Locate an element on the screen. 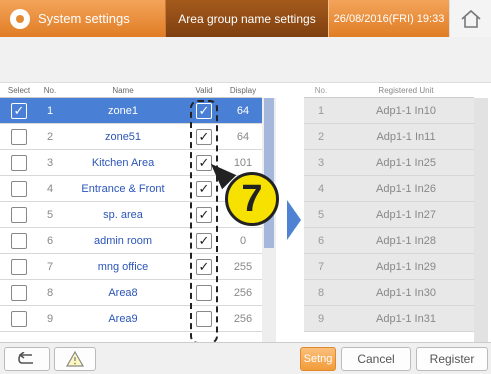 Image resolution: width=491 pixels, height=374 pixels. unit-row-no: 4 is located at coordinates (321, 188).